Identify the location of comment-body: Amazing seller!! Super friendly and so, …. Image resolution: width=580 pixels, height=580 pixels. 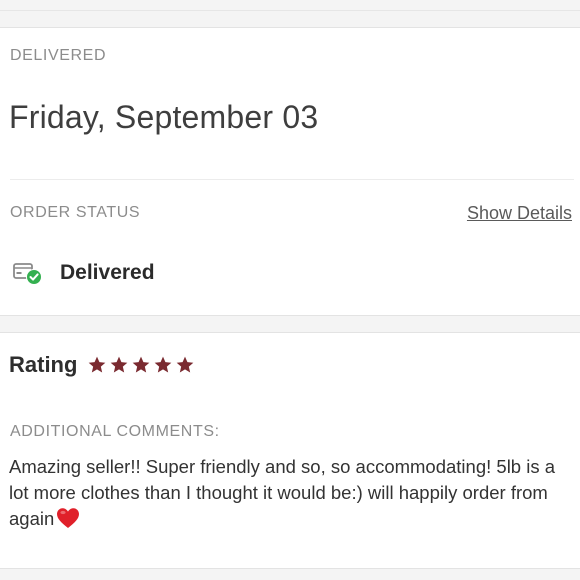
(292, 493).